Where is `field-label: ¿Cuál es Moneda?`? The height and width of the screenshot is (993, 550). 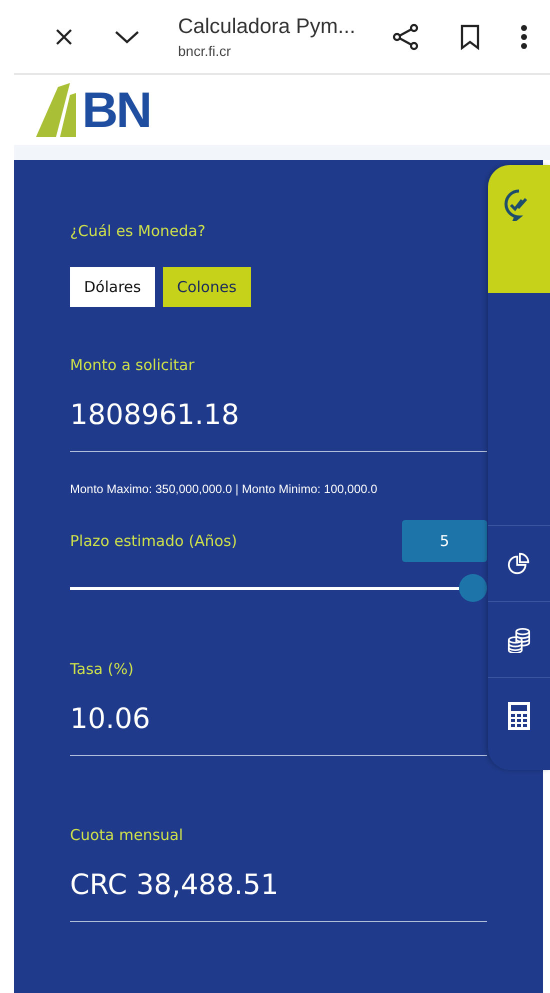
field-label: ¿Cuál es Moneda? is located at coordinates (138, 231).